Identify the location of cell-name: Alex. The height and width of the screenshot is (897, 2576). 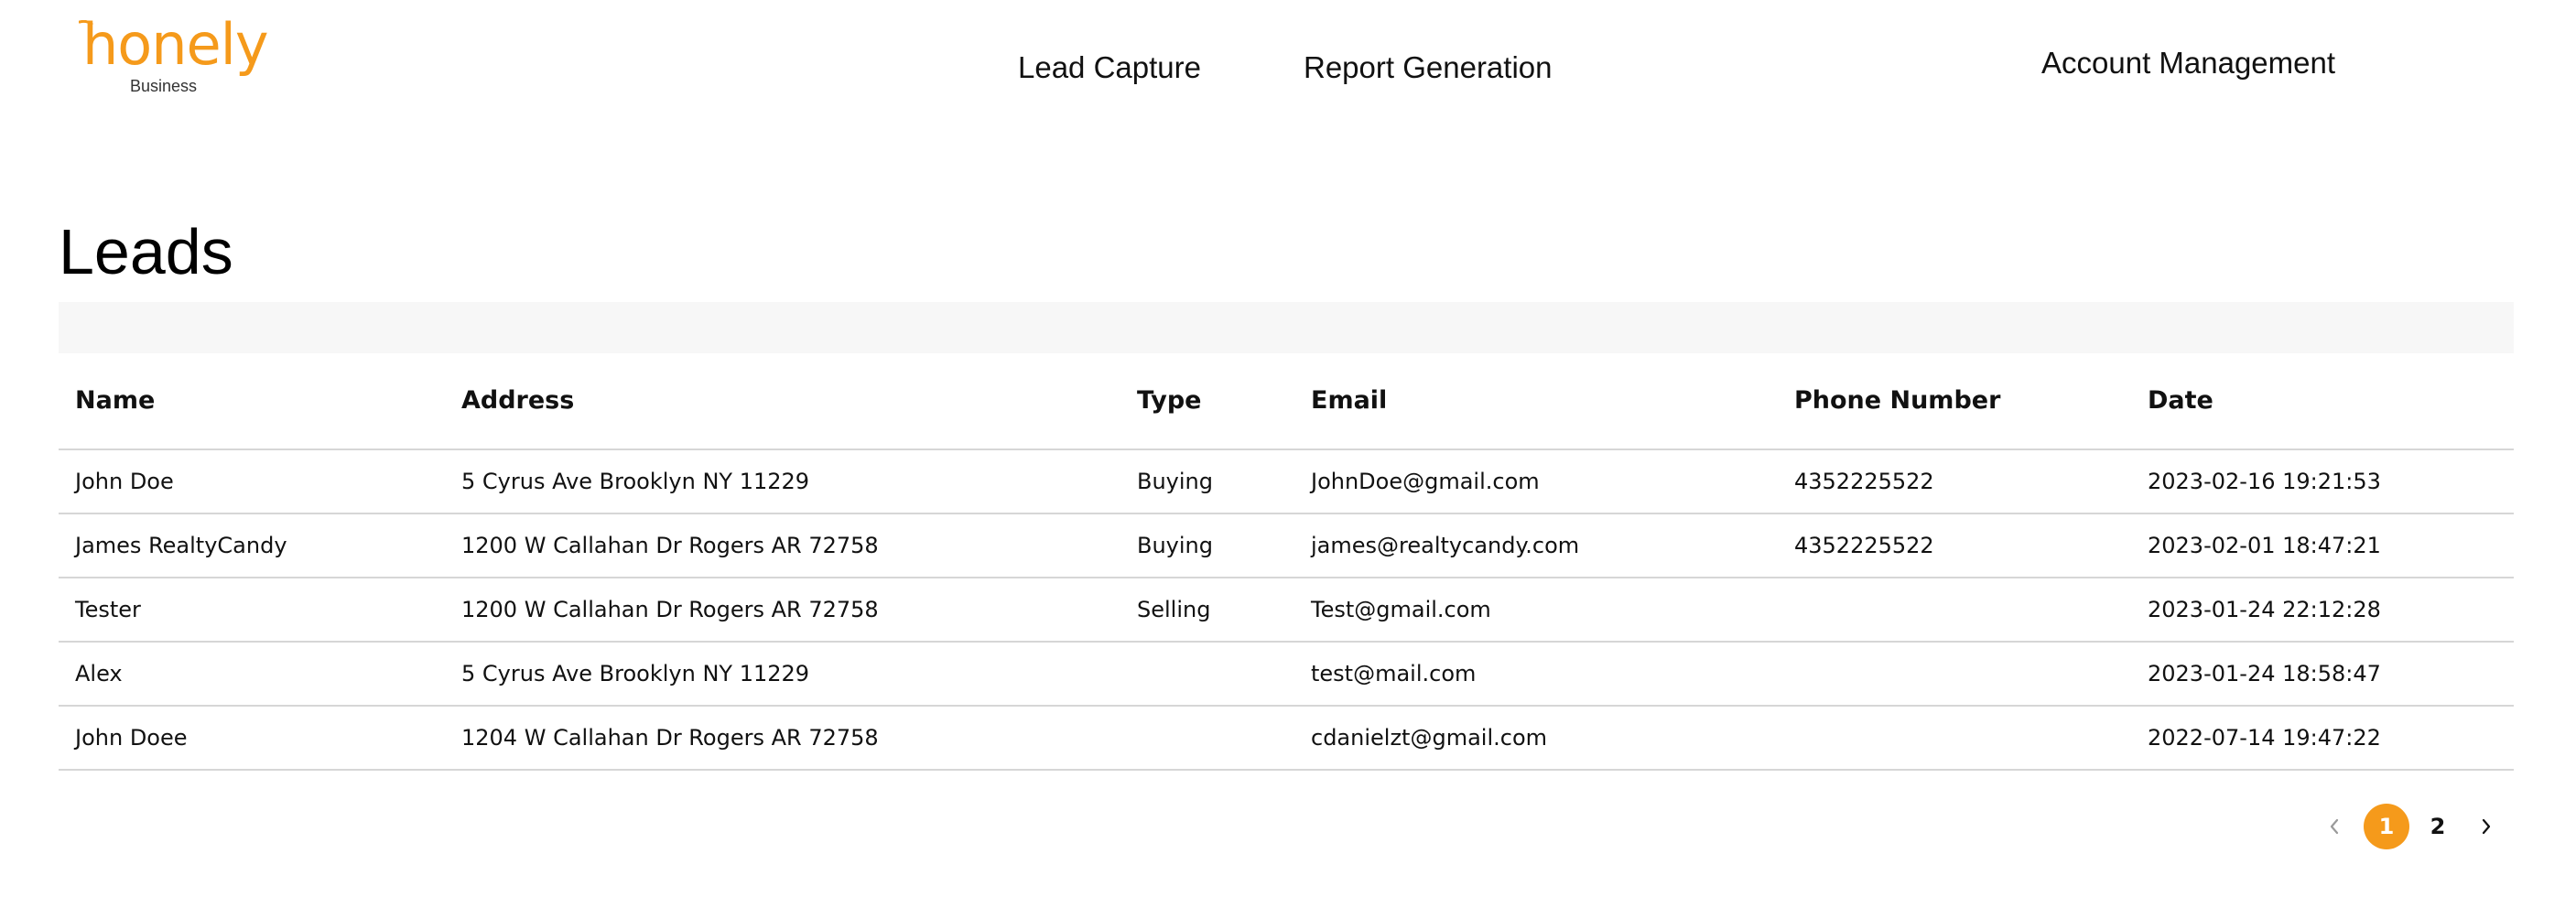
(99, 673).